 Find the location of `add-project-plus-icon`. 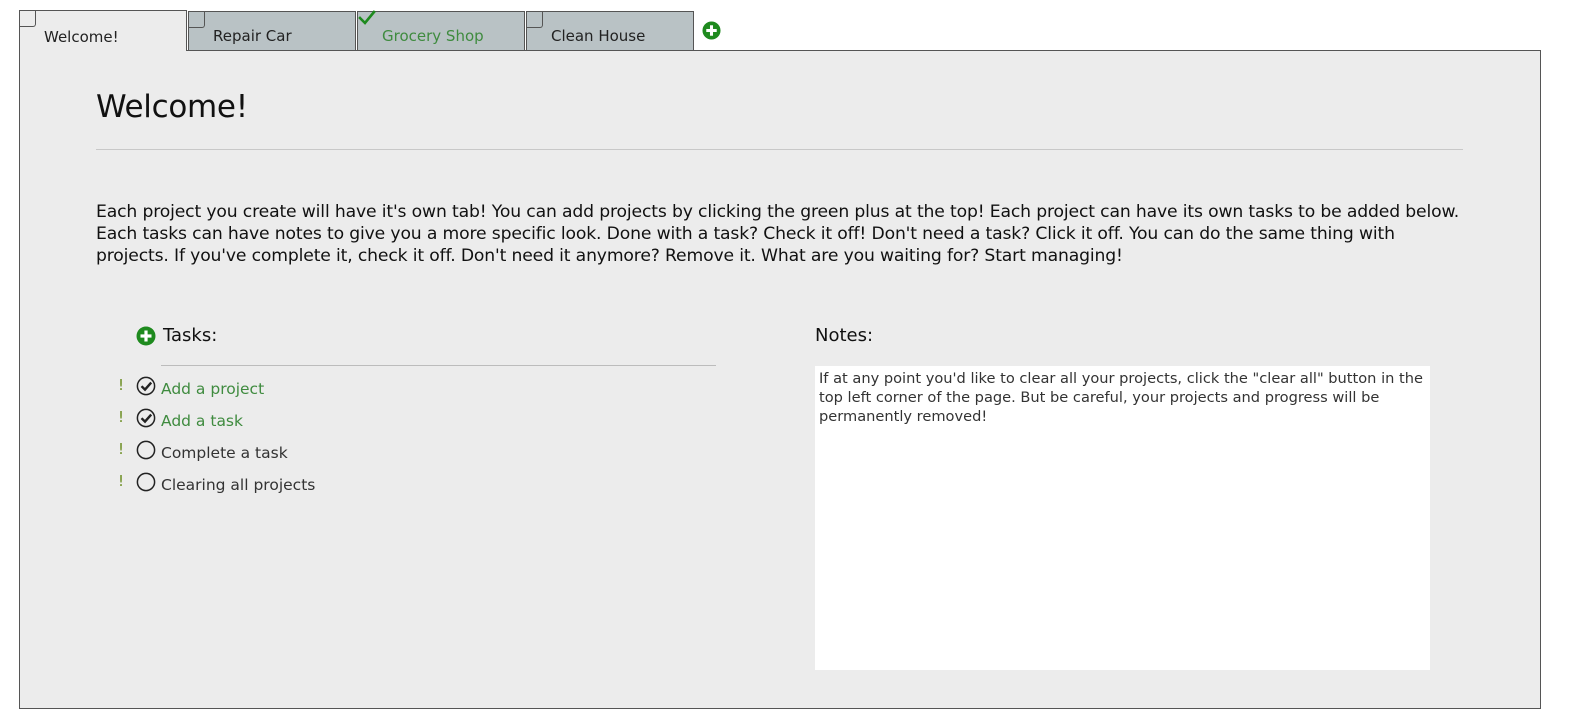

add-project-plus-icon is located at coordinates (711, 30).